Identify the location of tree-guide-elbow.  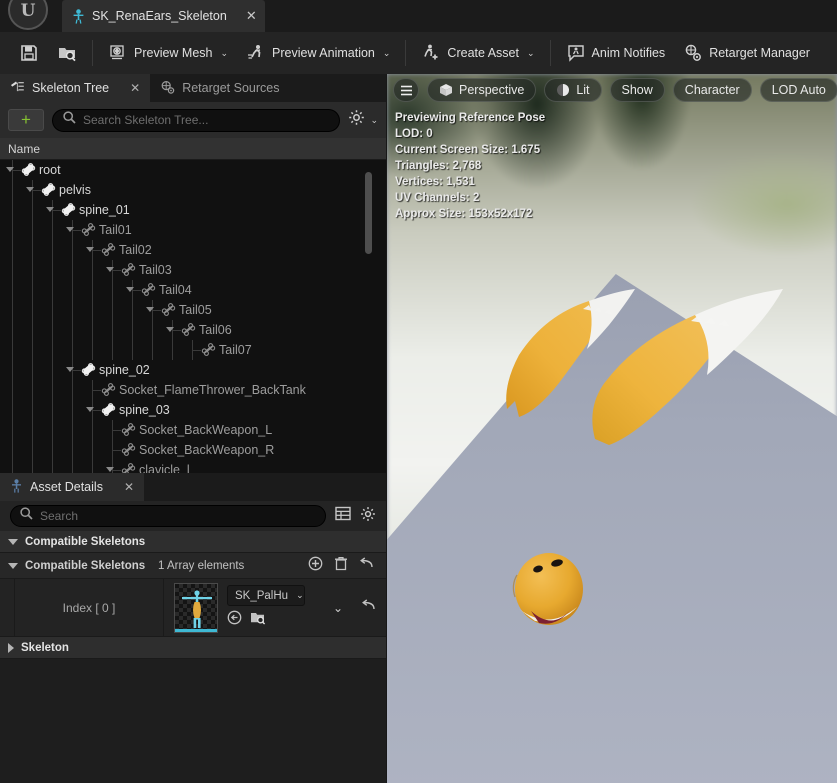
(116, 450).